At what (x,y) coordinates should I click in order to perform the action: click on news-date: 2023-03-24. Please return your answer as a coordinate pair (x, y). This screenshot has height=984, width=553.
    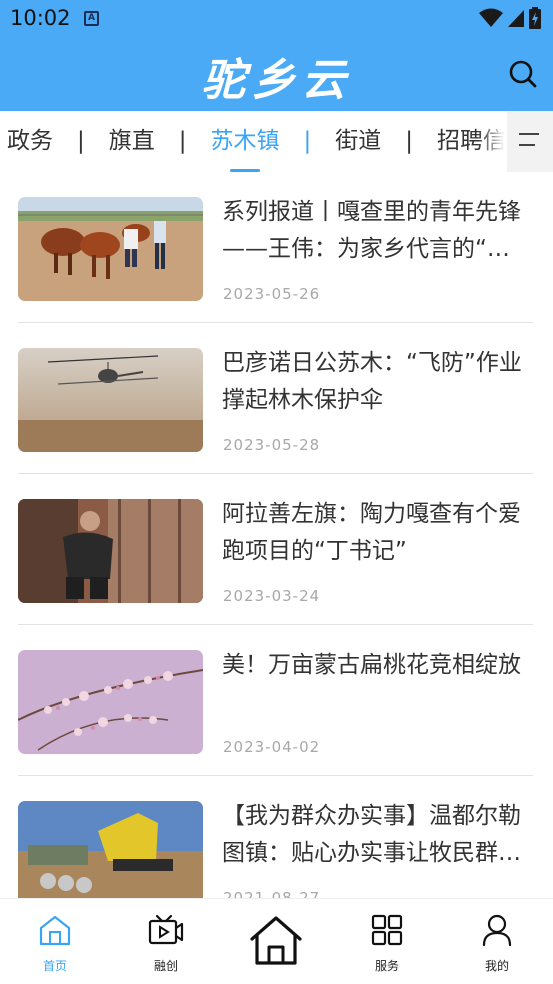
    Looking at the image, I should click on (272, 596).